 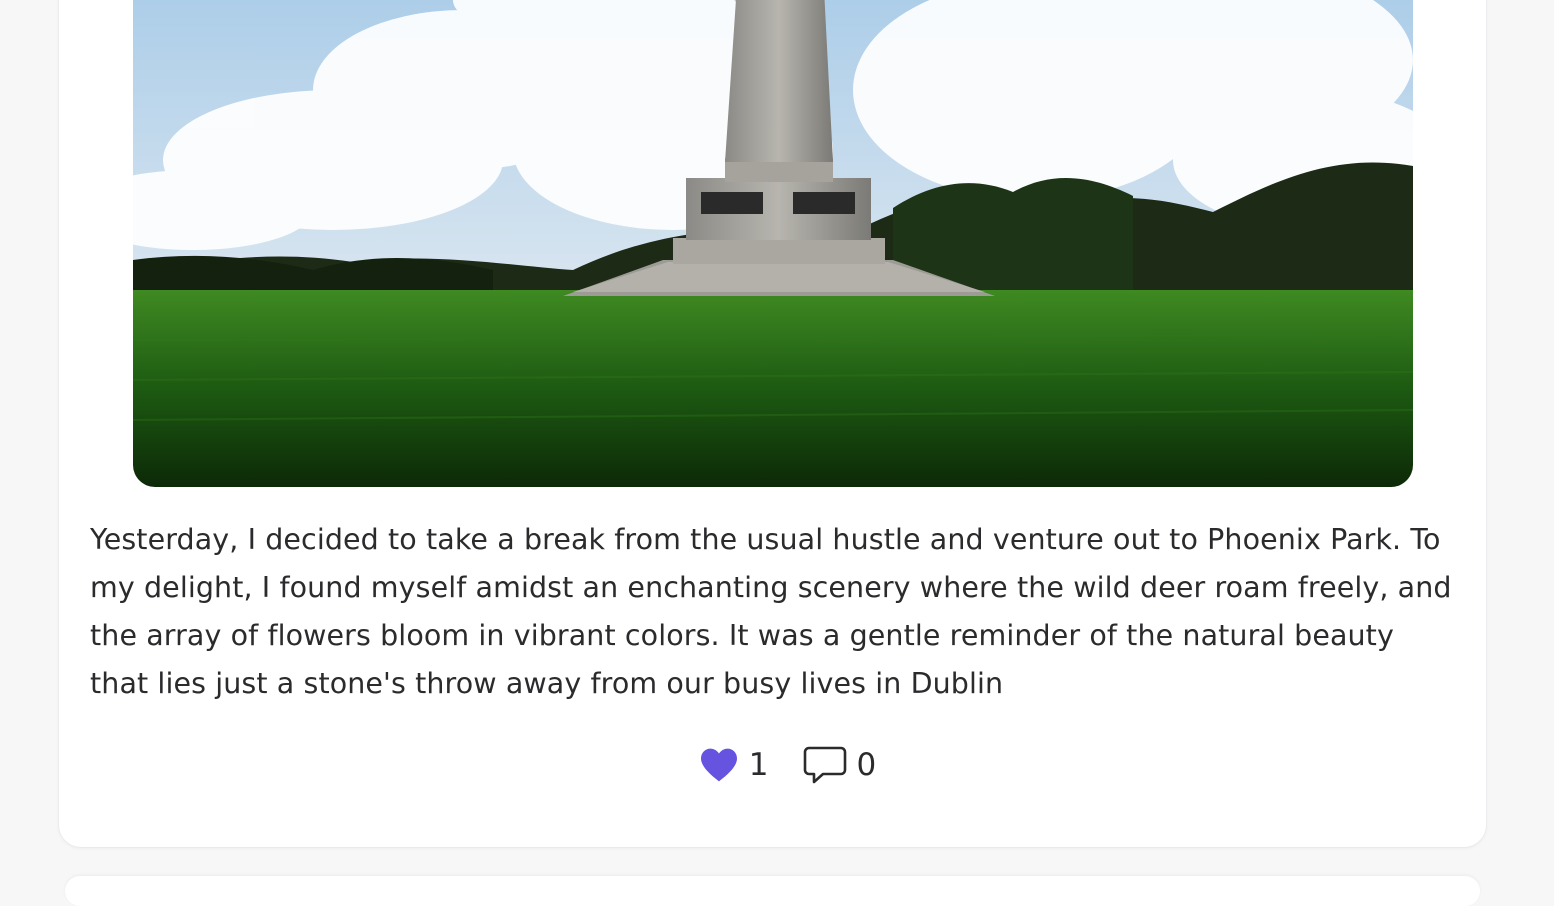 What do you see at coordinates (758, 765) in the screenshot?
I see `like-count: 1` at bounding box center [758, 765].